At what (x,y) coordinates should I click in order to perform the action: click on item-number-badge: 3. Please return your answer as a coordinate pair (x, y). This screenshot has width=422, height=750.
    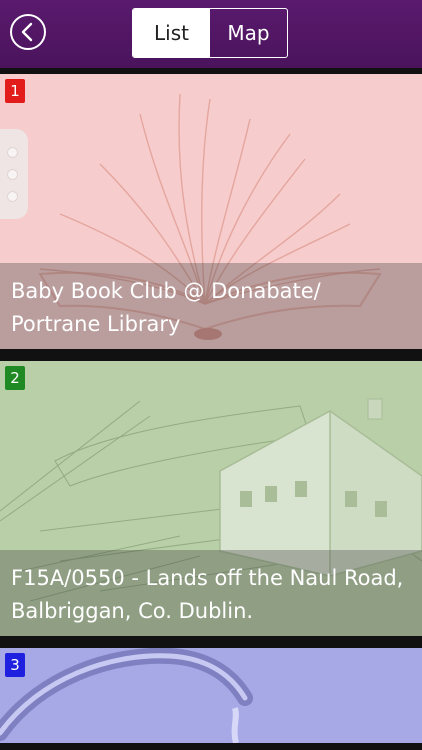
    Looking at the image, I should click on (15, 665).